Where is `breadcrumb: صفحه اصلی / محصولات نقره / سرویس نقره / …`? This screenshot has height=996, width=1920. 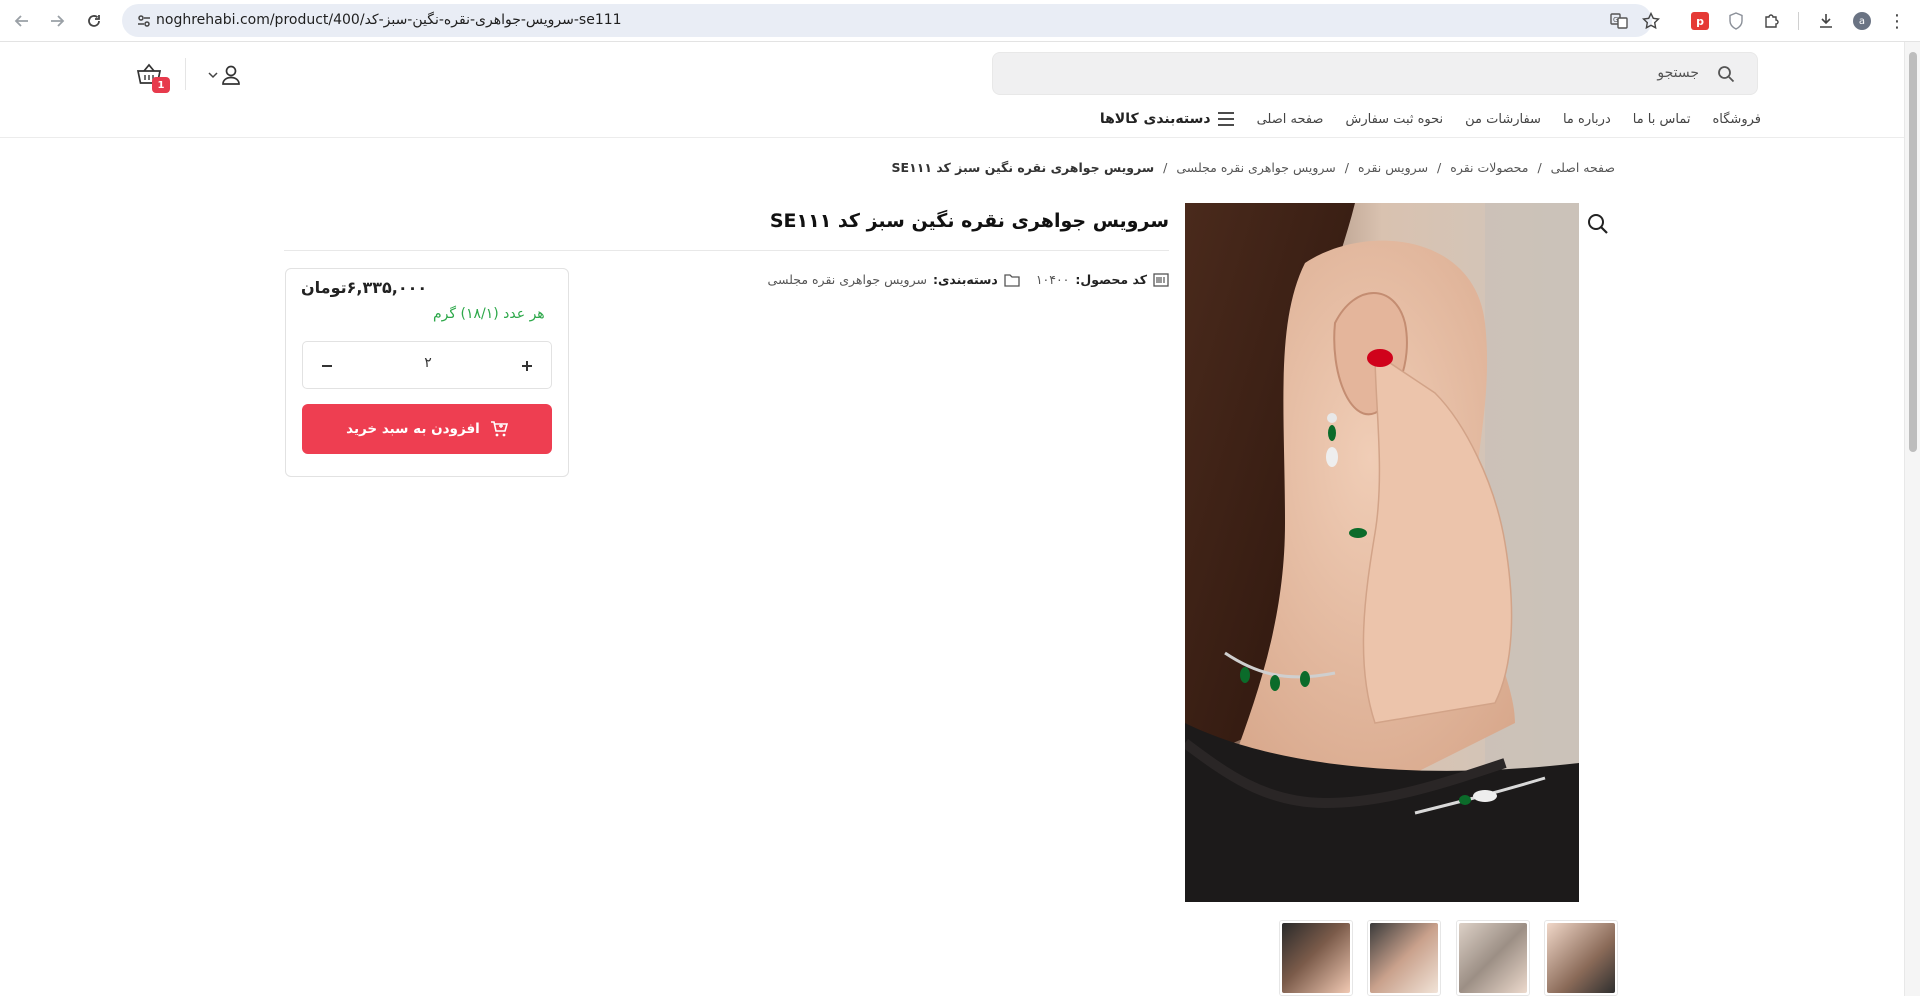 breadcrumb: صفحه اصلی / محصولات نقره / سرویس نقره / … is located at coordinates (1253, 167).